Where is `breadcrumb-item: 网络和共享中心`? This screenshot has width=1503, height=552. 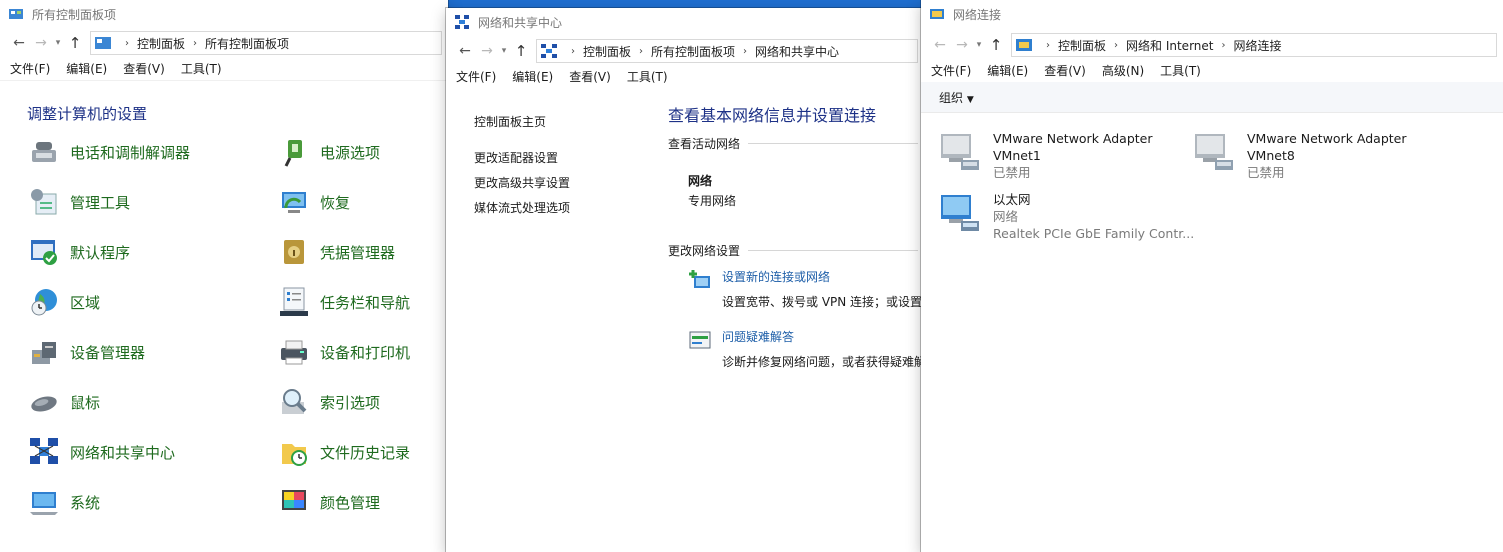 breadcrumb-item: 网络和共享中心 is located at coordinates (797, 51).